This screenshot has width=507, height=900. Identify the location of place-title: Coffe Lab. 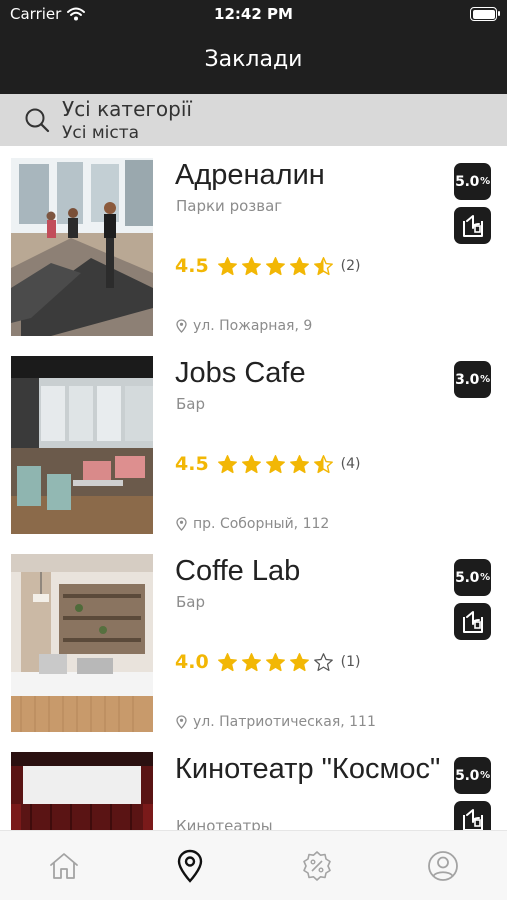
(310, 571).